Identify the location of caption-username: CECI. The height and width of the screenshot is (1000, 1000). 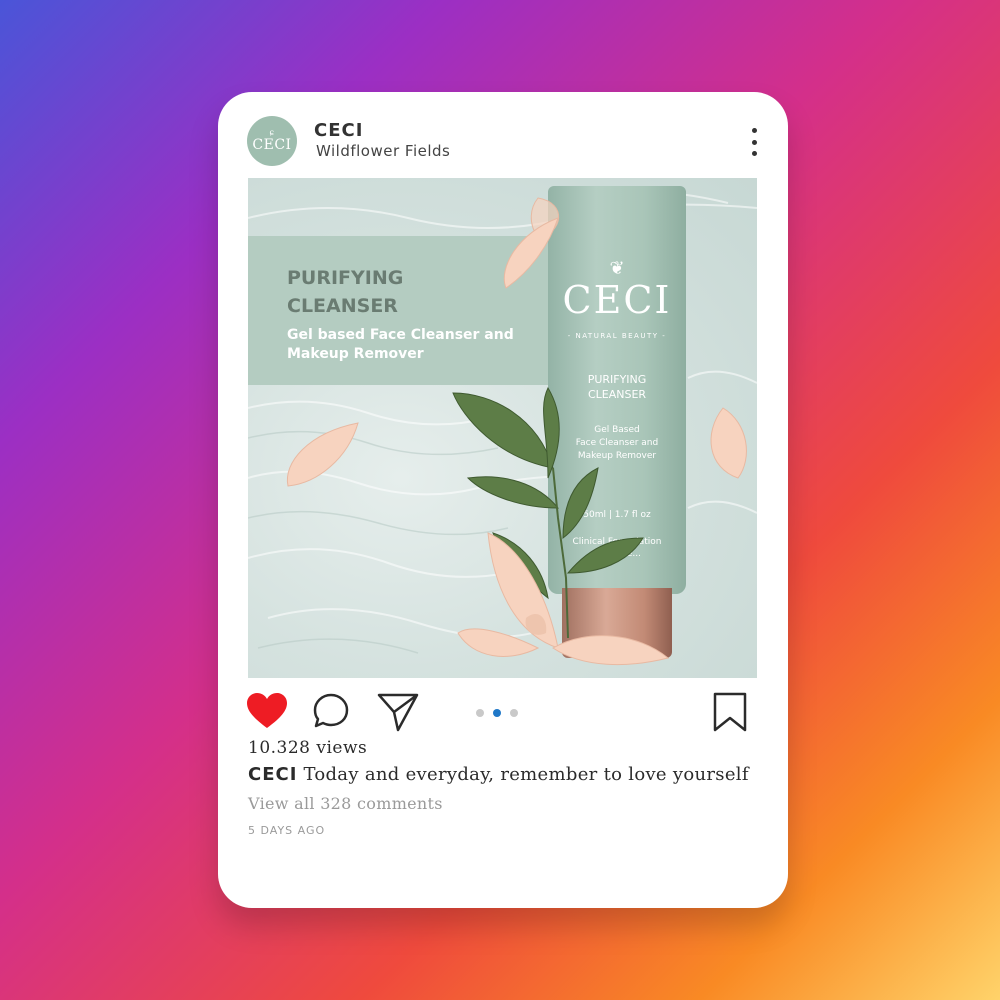
(272, 774).